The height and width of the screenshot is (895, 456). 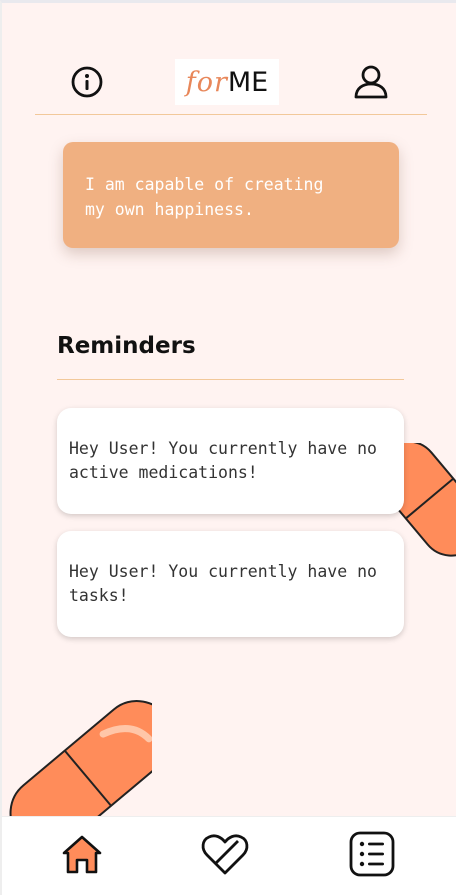 I want to click on reminder-card-tasks: Hey User! You currently have no tasks!, so click(x=230, y=584).